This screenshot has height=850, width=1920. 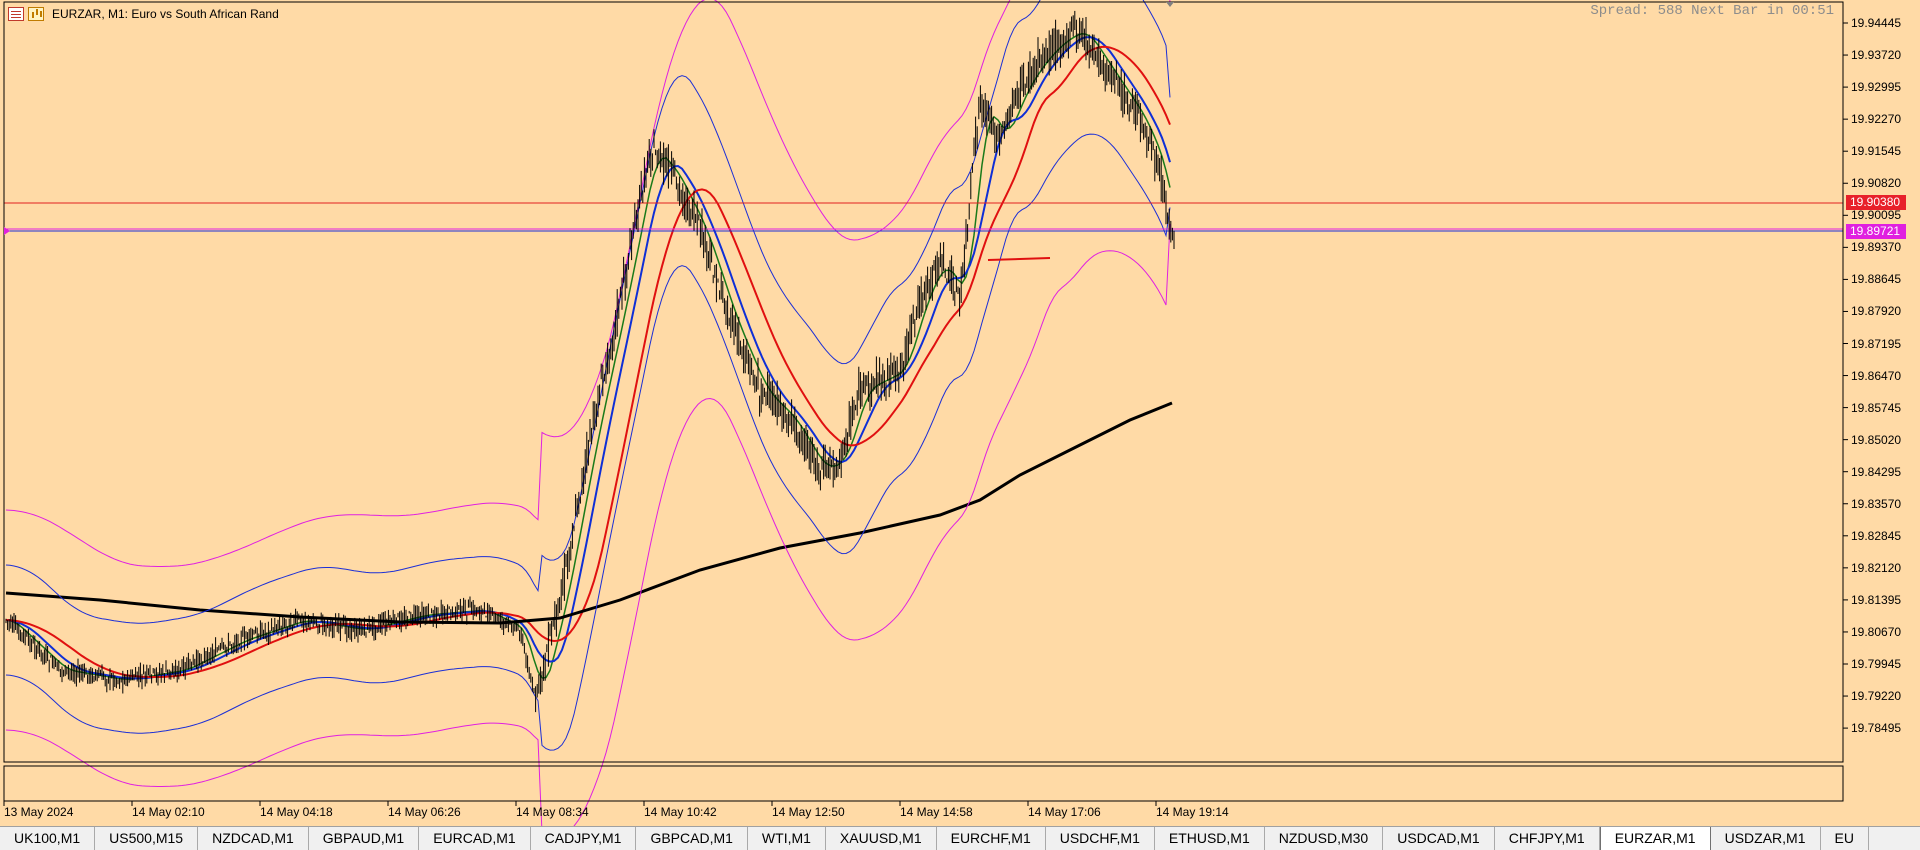 What do you see at coordinates (1876, 231) in the screenshot?
I see `bid-price-tag: 19.89721` at bounding box center [1876, 231].